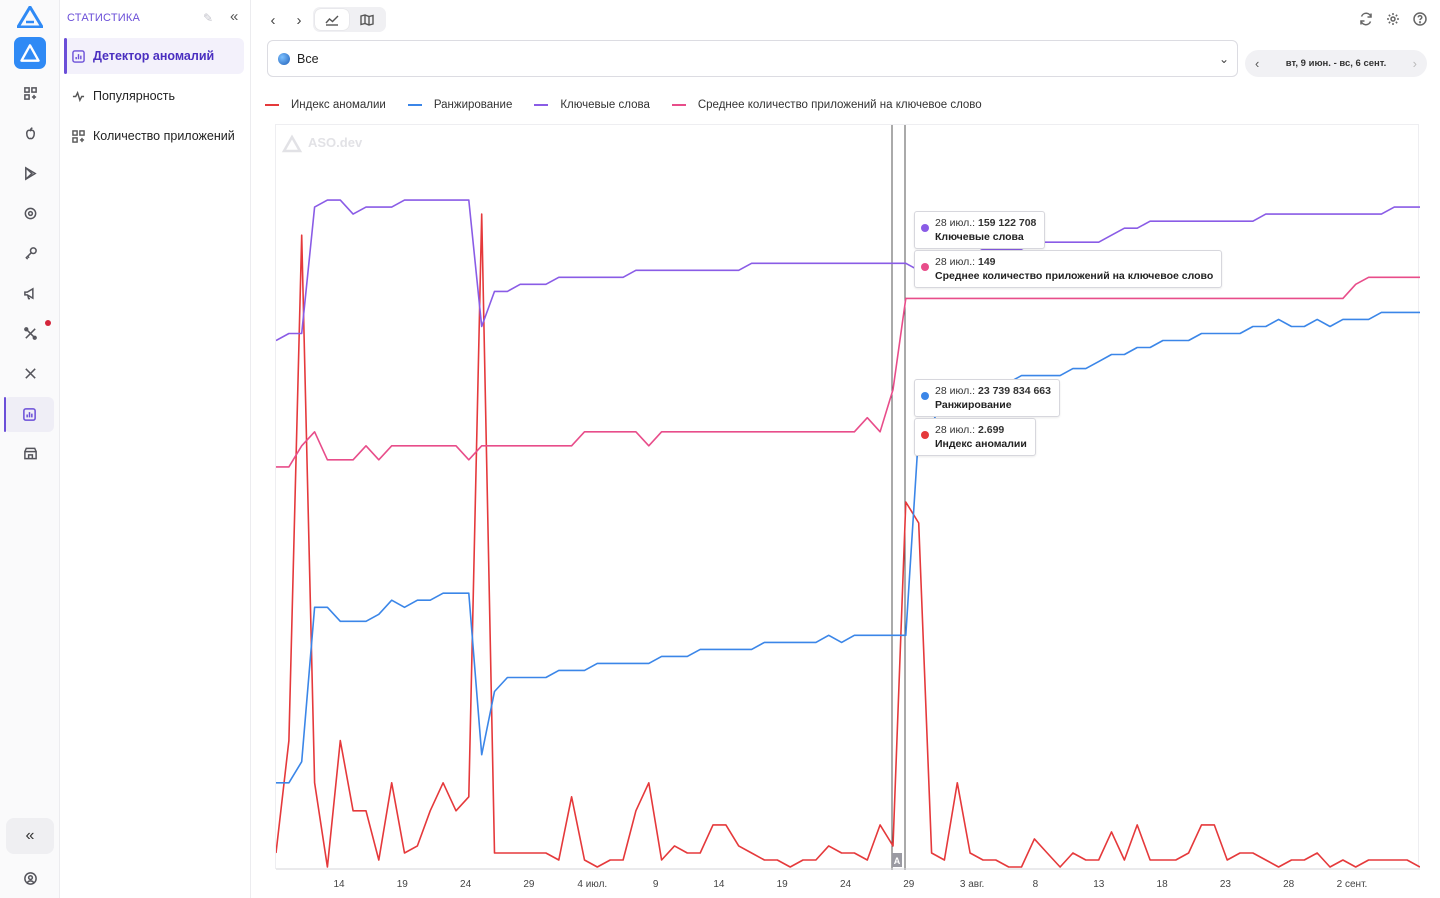 Image resolution: width=1440 pixels, height=898 pixels. What do you see at coordinates (973, 405) in the screenshot?
I see `tooltip-series-name: Ранжирование` at bounding box center [973, 405].